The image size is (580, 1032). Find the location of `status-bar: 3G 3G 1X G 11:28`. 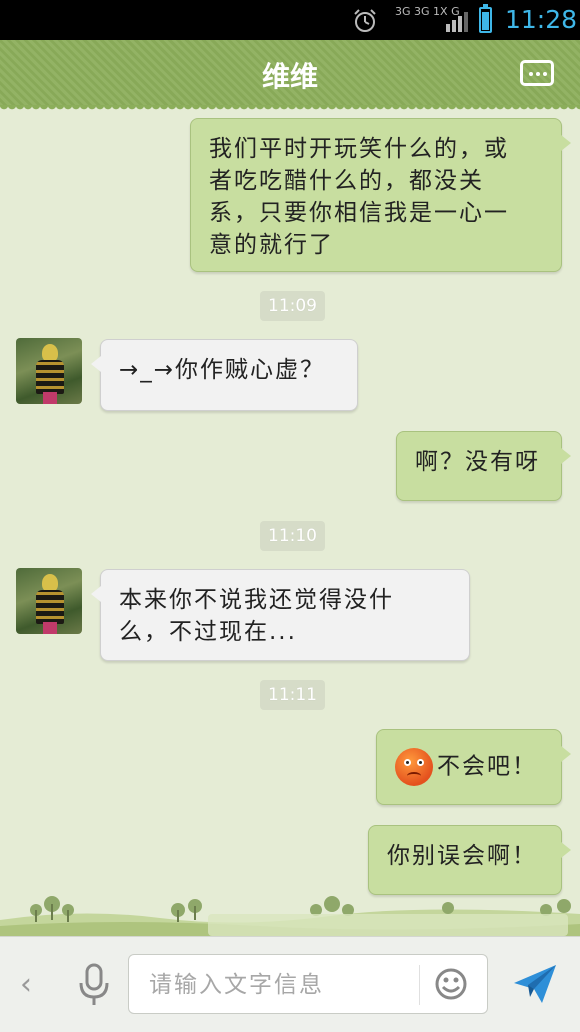

status-bar: 3G 3G 1X G 11:28 is located at coordinates (290, 20).